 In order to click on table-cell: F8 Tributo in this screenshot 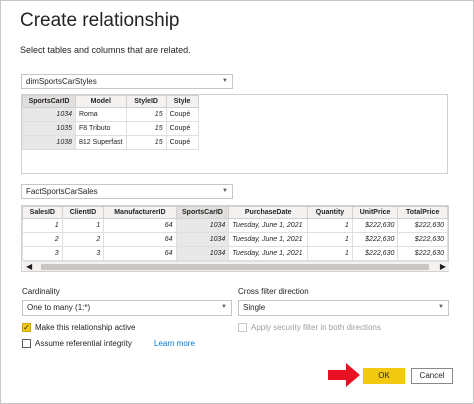, I will do `click(101, 128)`.